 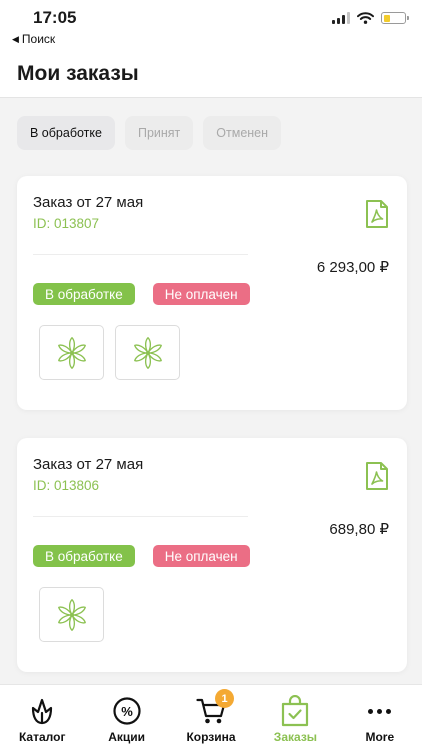 What do you see at coordinates (127, 737) in the screenshot?
I see `tab-promotions-label: Акции` at bounding box center [127, 737].